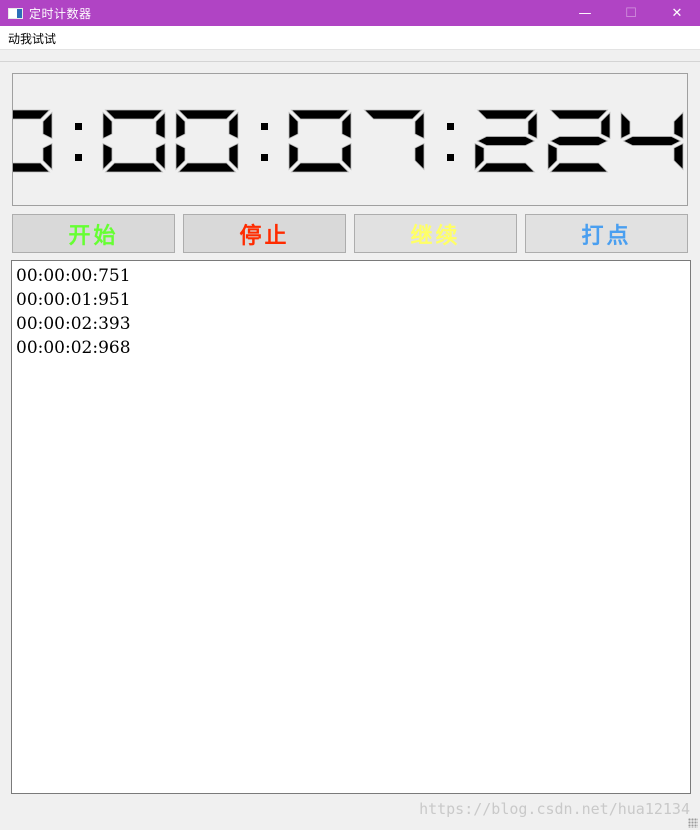  I want to click on lcd-readout, so click(348, 141).